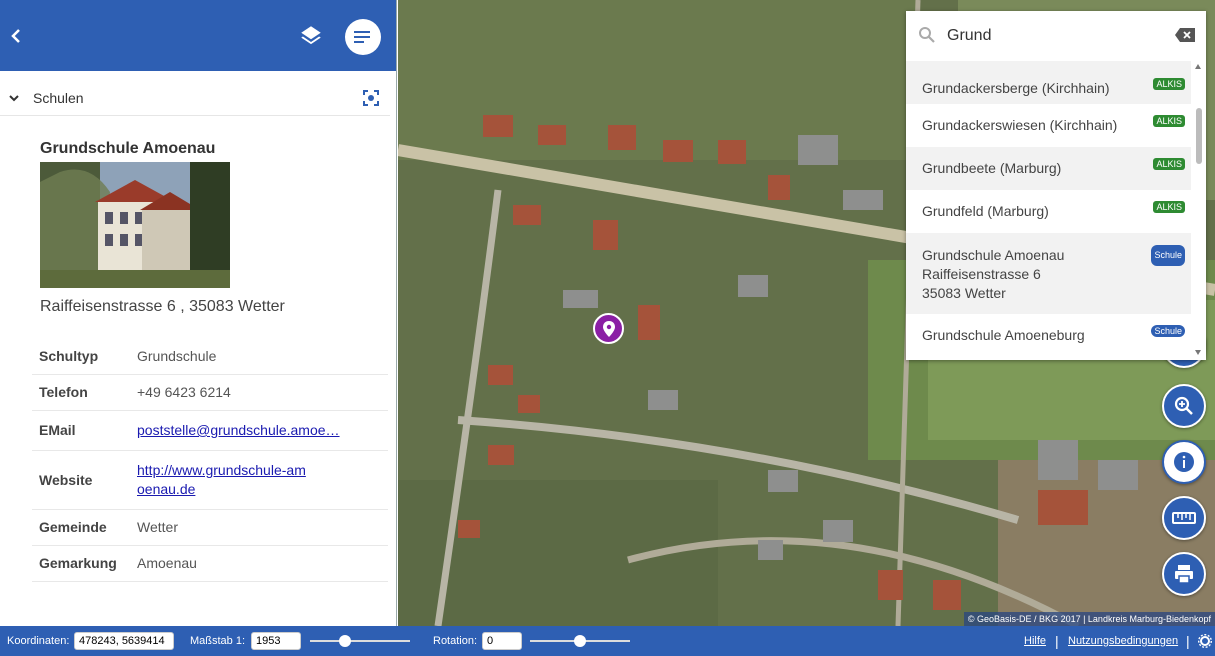 Image resolution: width=1215 pixels, height=656 pixels. What do you see at coordinates (222, 480) in the screenshot?
I see `website-link: http://www.grundschule-amoenau.de` at bounding box center [222, 480].